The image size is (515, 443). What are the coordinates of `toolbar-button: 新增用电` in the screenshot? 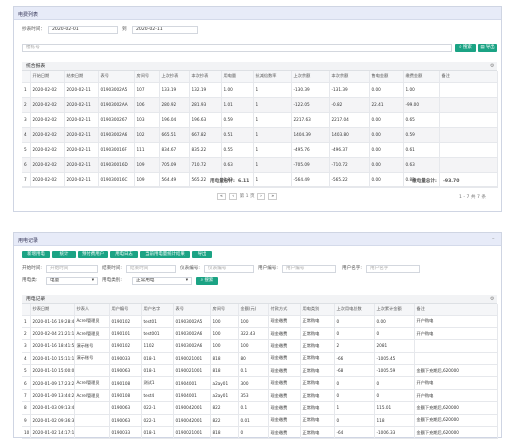 It's located at (36, 254).